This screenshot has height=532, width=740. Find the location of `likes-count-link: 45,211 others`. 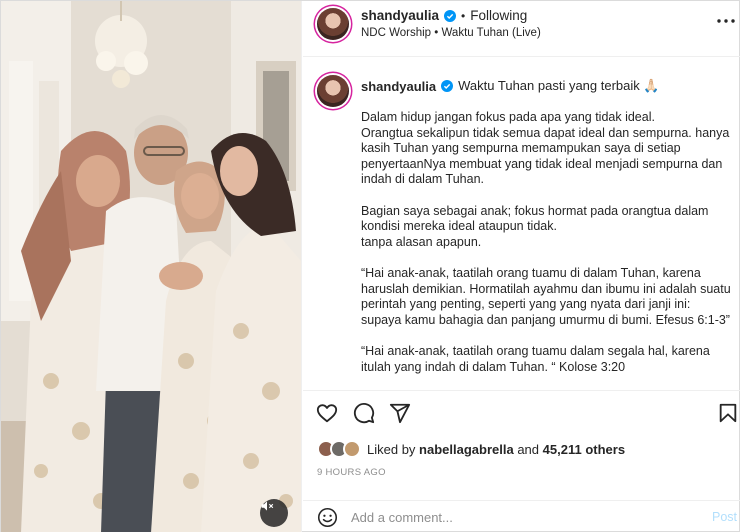

likes-count-link: 45,211 others is located at coordinates (584, 449).